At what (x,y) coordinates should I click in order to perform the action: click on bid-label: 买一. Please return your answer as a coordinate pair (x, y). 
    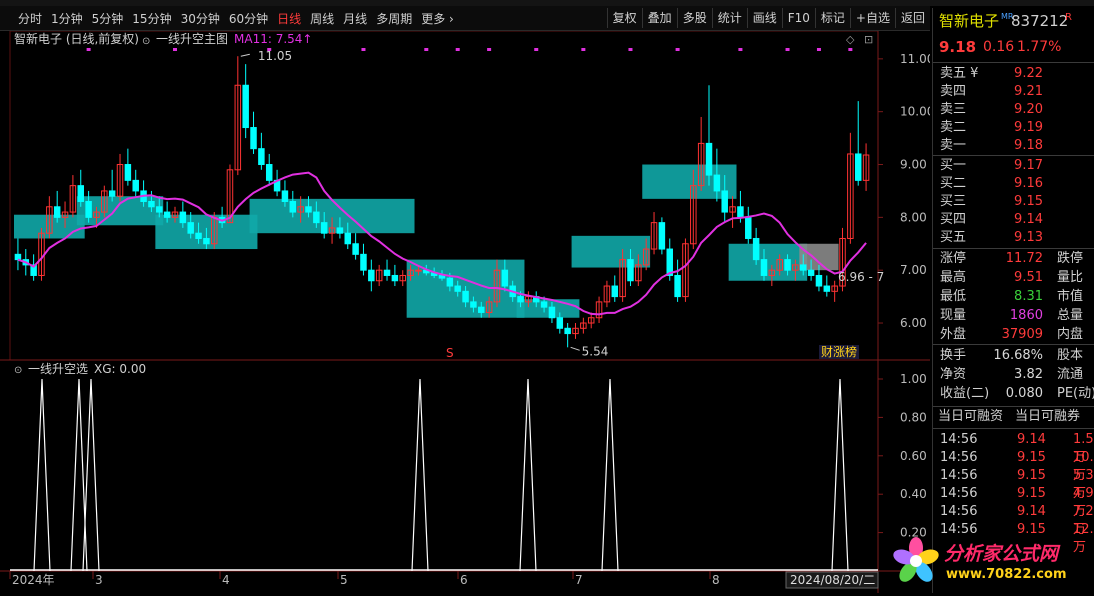
    Looking at the image, I should click on (953, 165).